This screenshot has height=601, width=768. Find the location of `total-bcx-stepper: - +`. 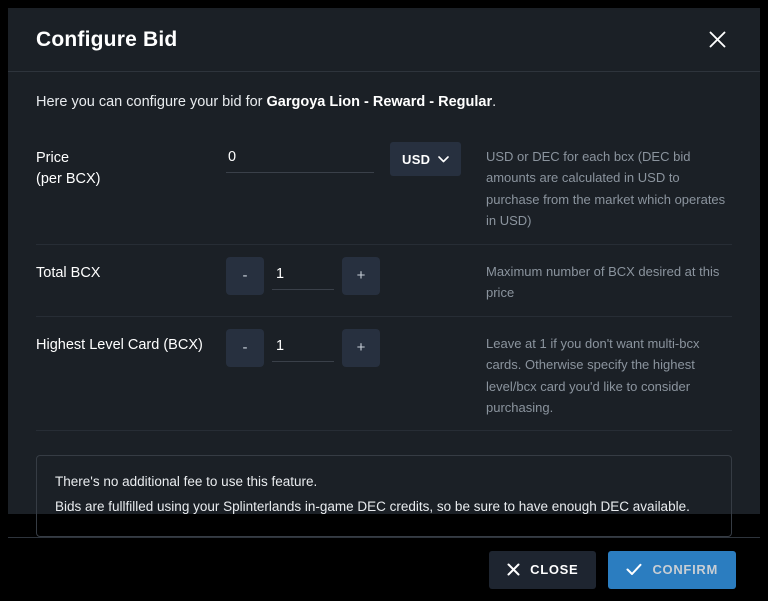

total-bcx-stepper: - + is located at coordinates (303, 275).